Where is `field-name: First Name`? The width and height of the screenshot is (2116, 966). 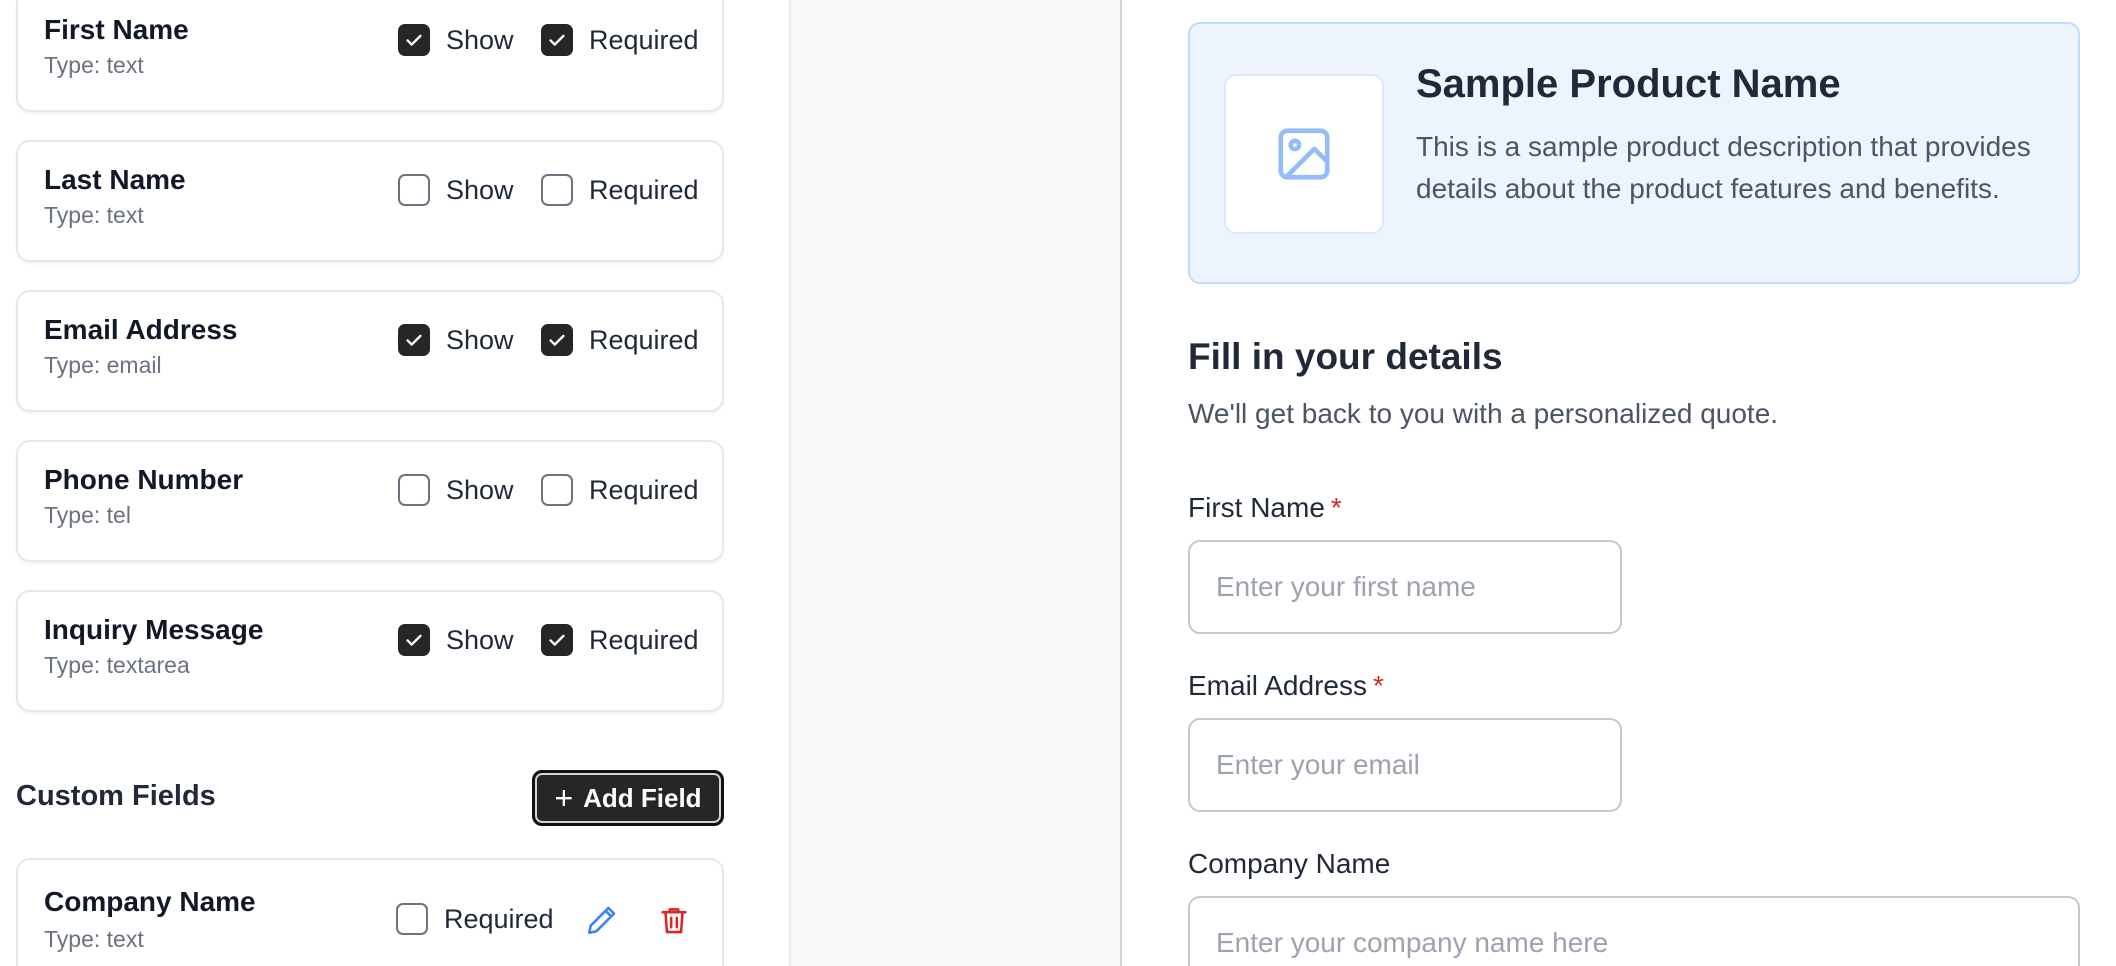
field-name: First Name is located at coordinates (116, 29).